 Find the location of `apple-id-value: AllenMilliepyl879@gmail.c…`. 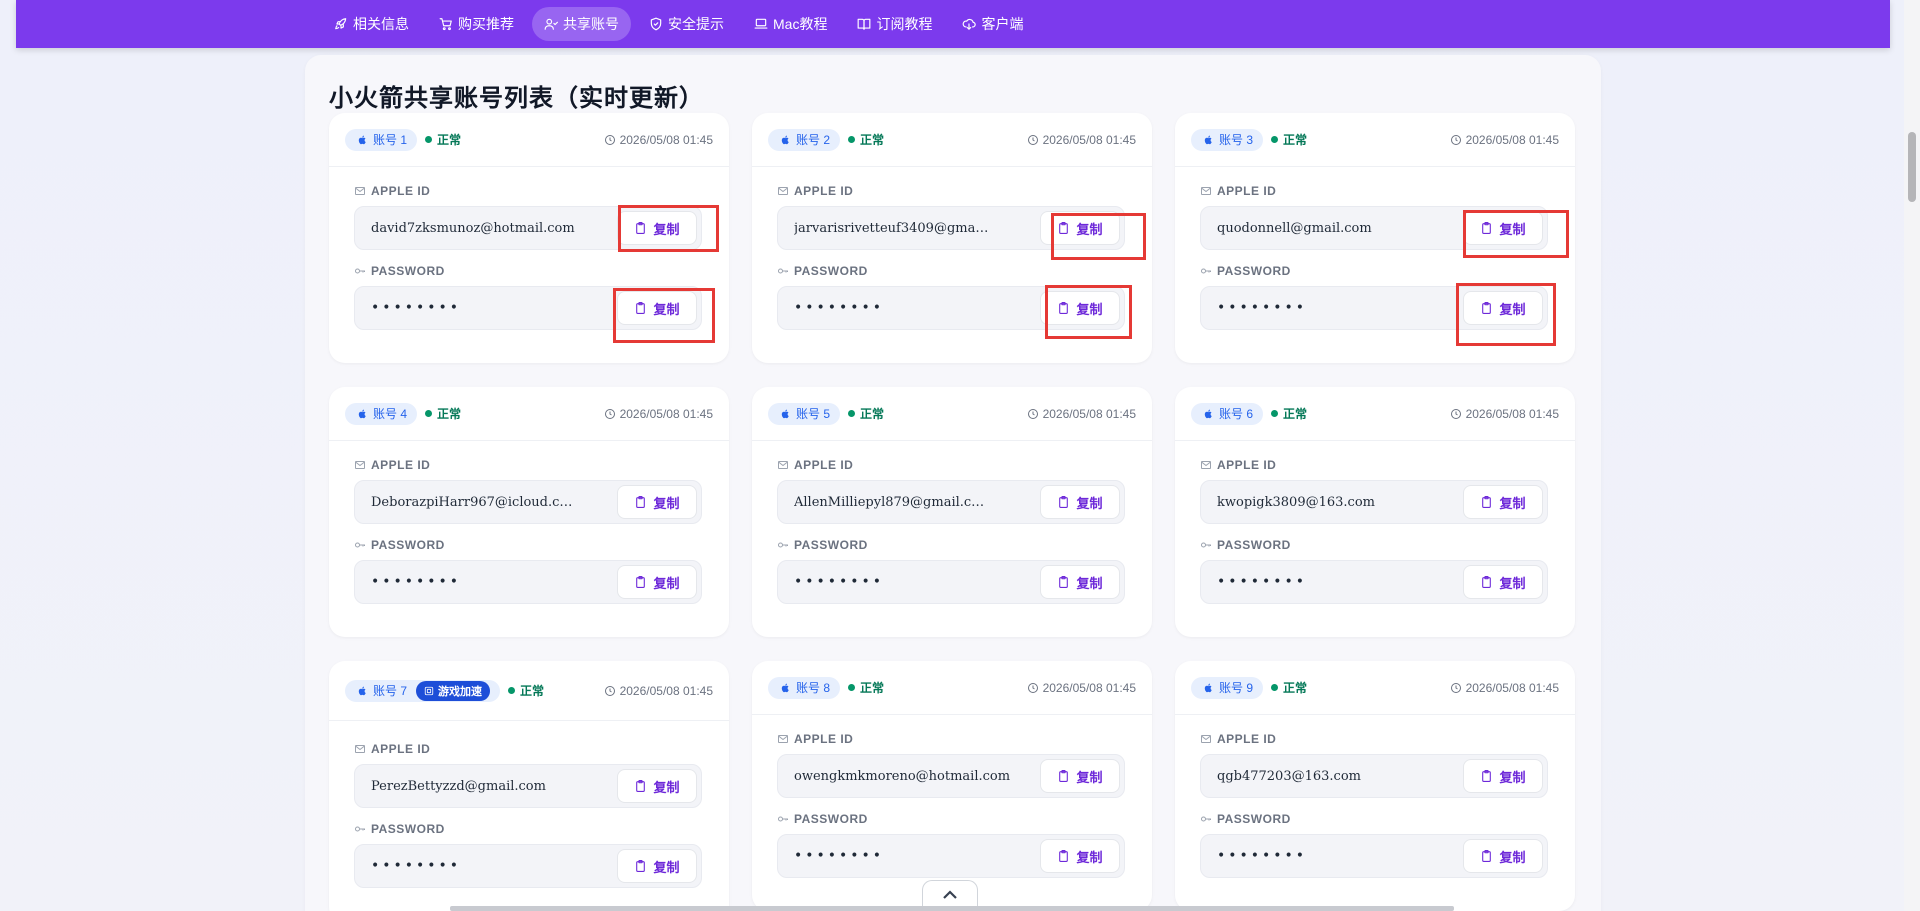

apple-id-value: AllenMilliepyl879@gmail.c… is located at coordinates (914, 502).